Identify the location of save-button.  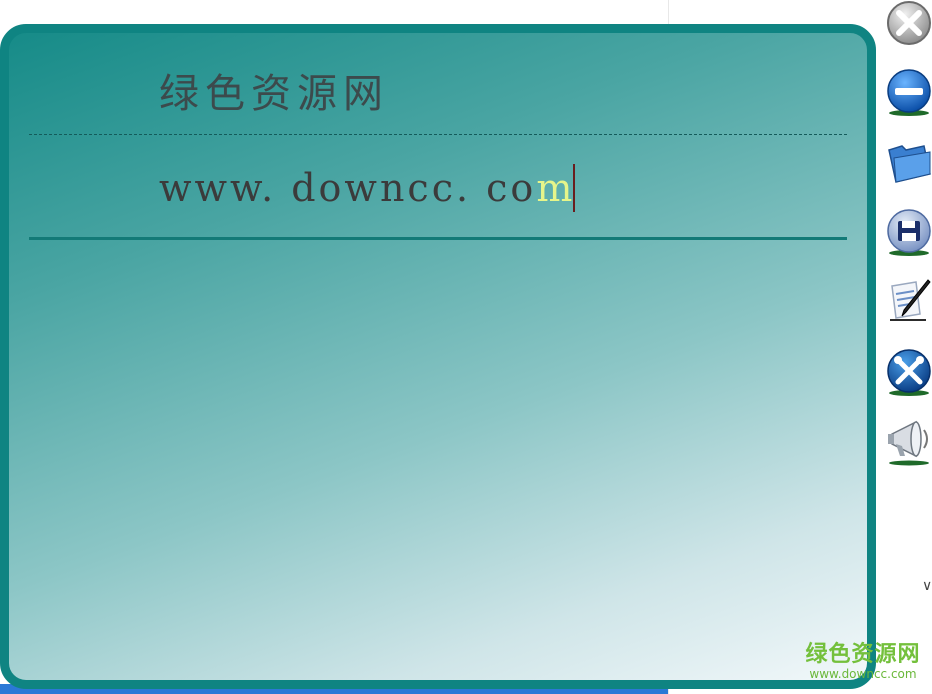
(909, 232).